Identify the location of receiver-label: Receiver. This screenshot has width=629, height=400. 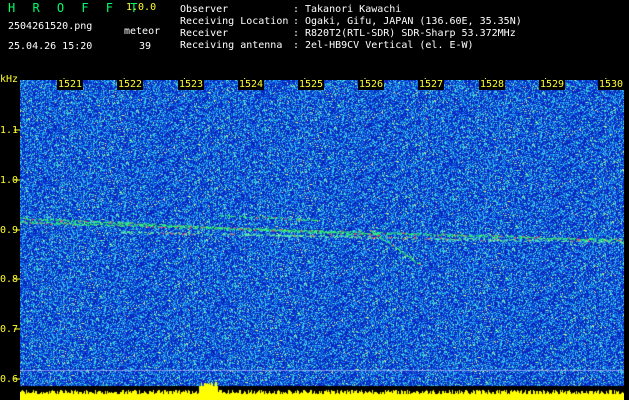
(204, 33).